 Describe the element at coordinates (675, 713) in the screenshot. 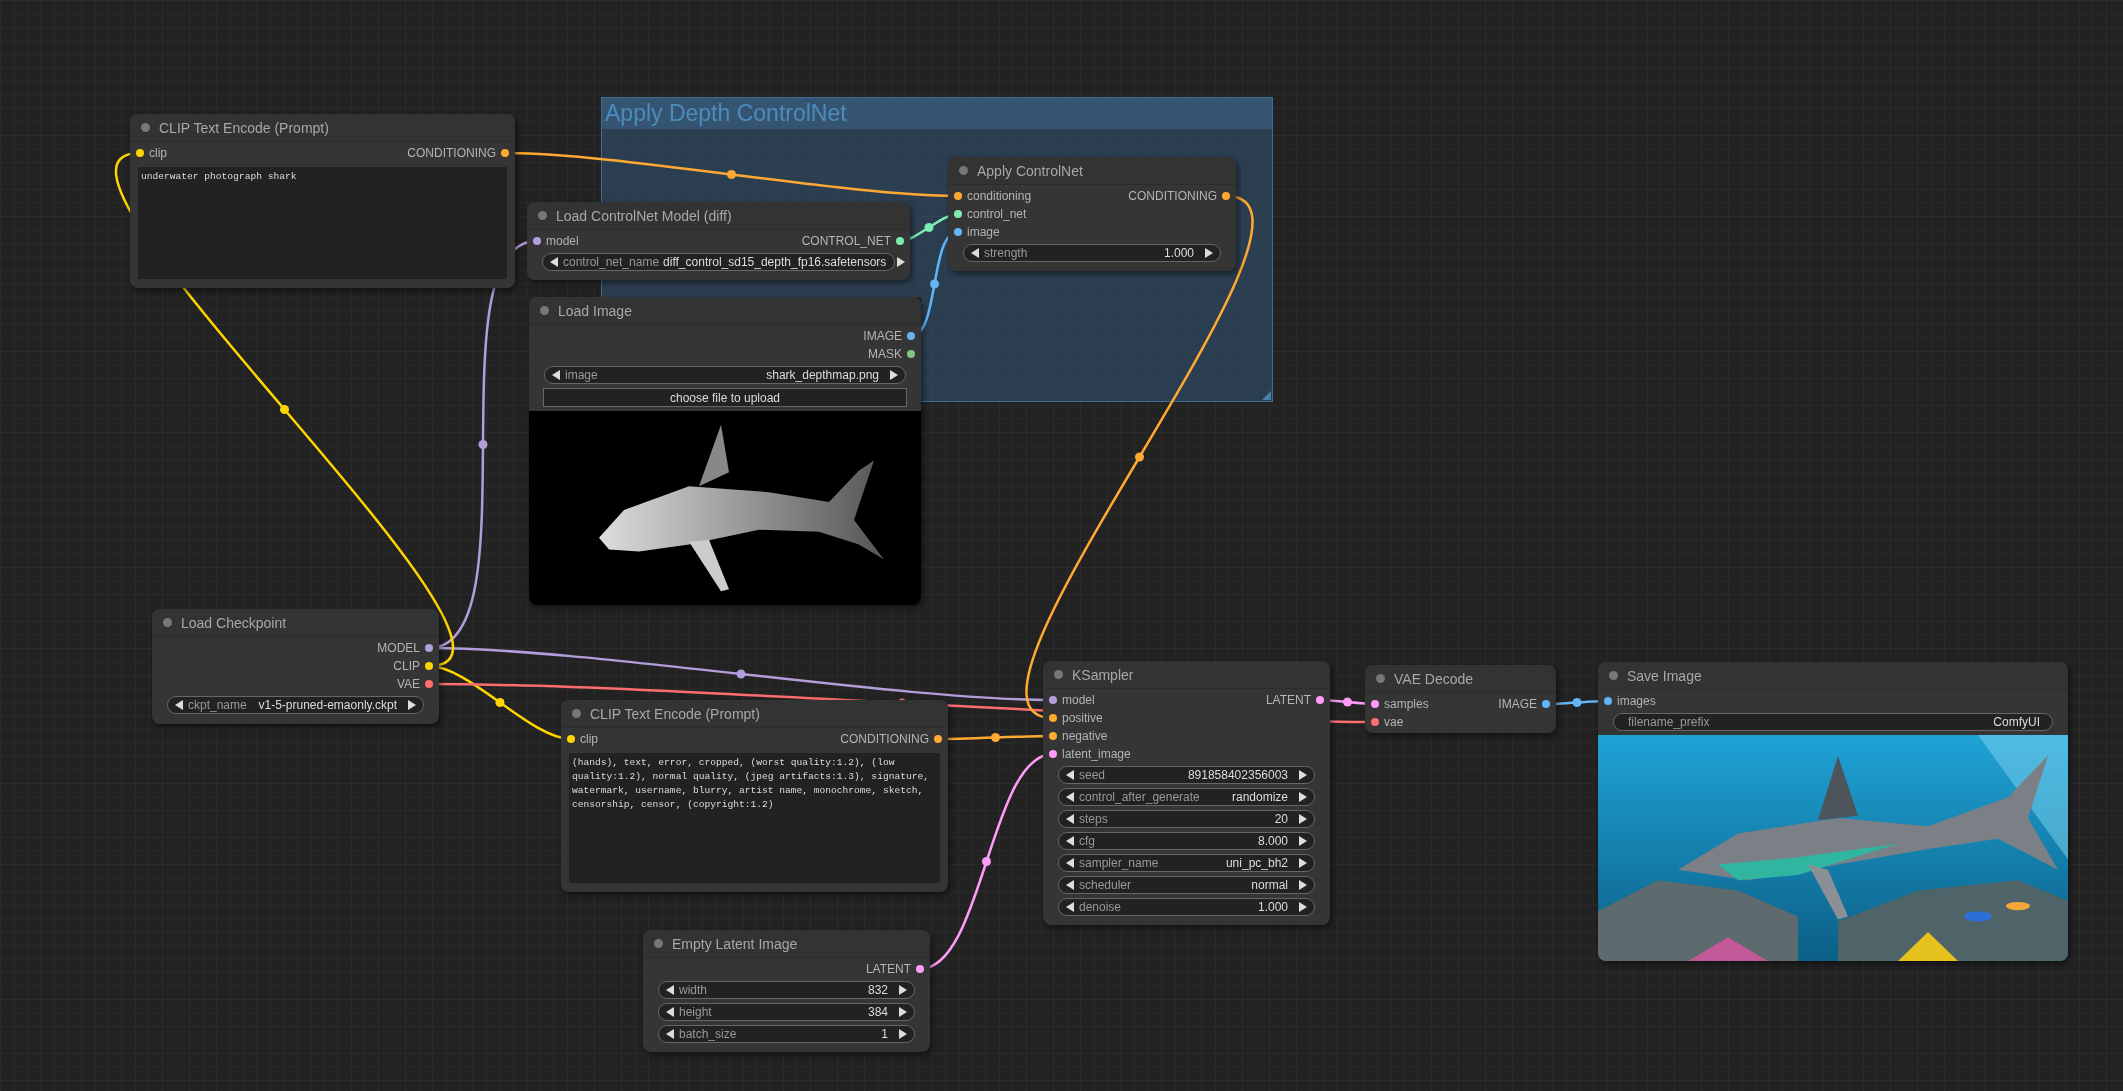

I see `node-title: CLIP Text Encode (Prompt)` at that location.